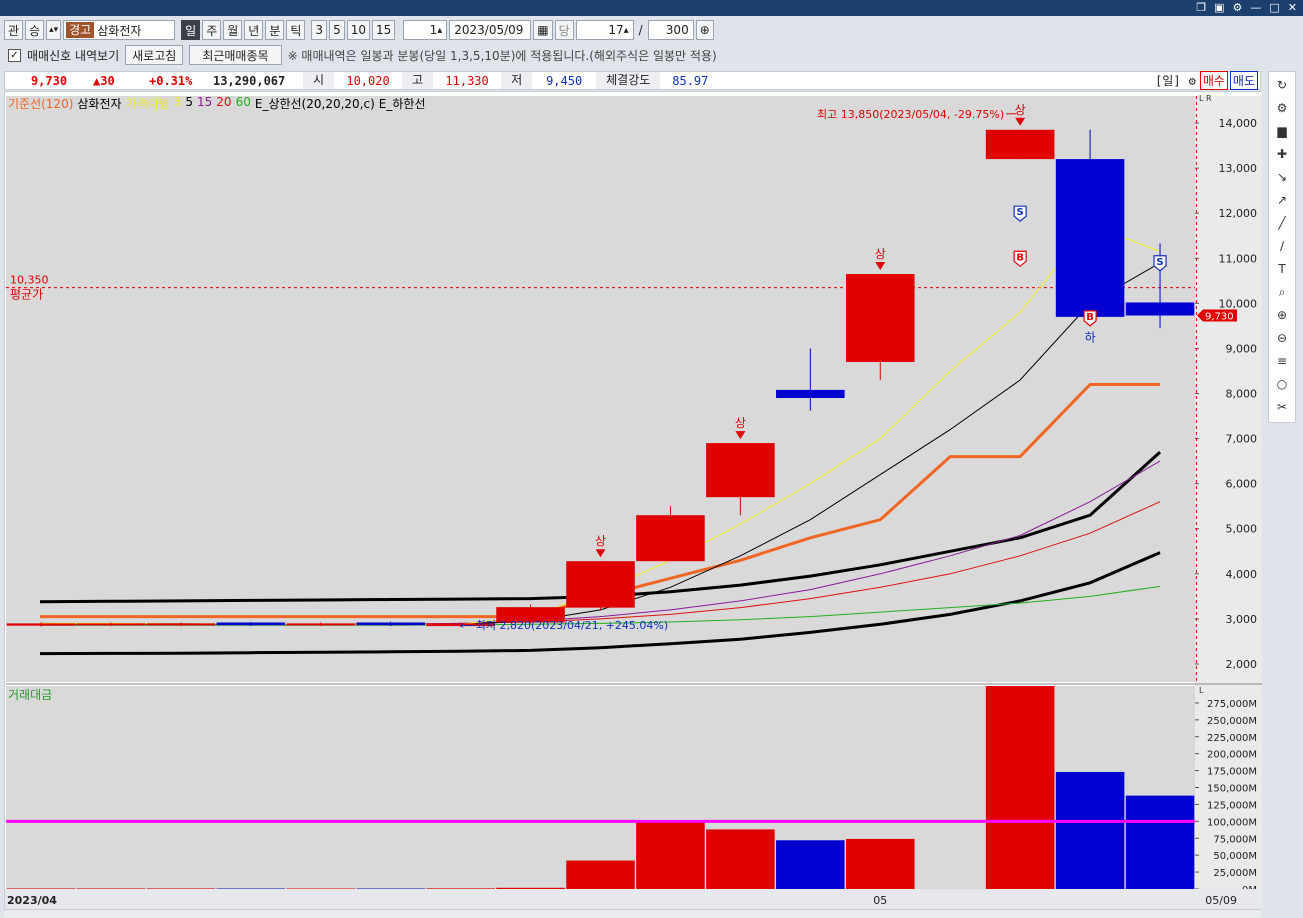 The image size is (1303, 918). What do you see at coordinates (319, 30) in the screenshot?
I see `interval-3: 3` at bounding box center [319, 30].